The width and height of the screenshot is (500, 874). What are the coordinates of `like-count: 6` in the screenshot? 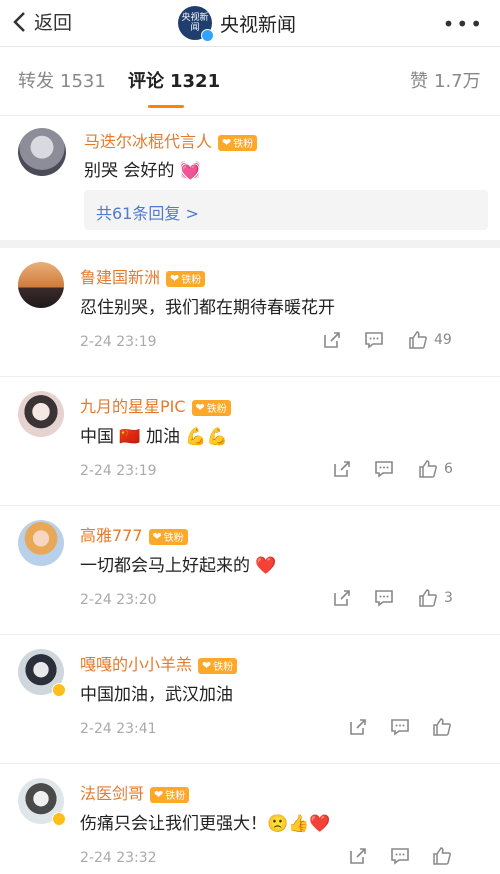 It's located at (448, 469).